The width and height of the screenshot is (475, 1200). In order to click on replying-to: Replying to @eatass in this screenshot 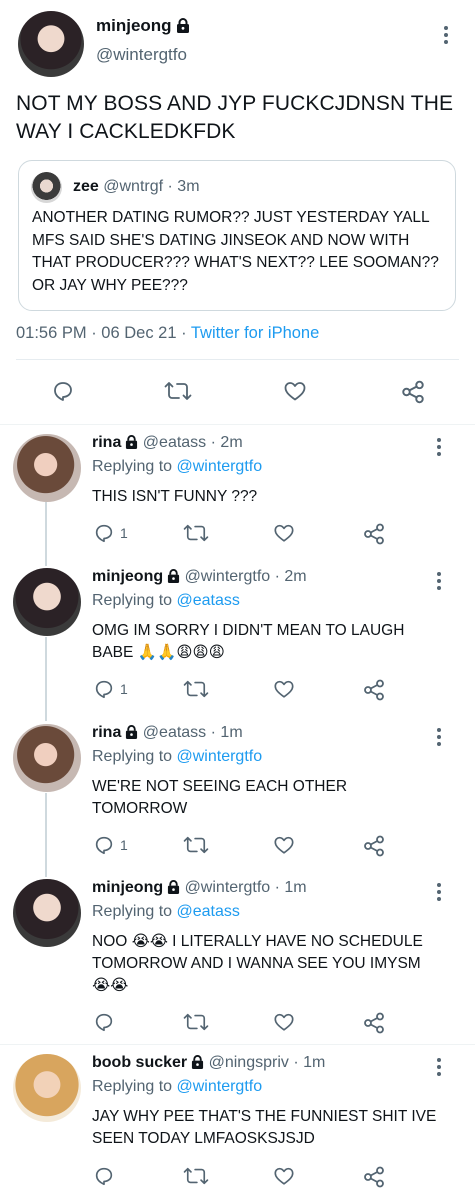, I will do `click(166, 601)`.